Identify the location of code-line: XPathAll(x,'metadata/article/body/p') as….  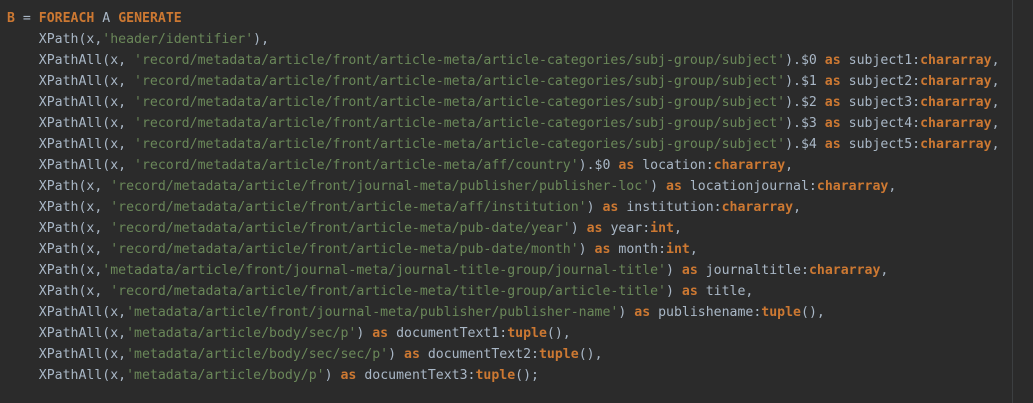
(520, 375).